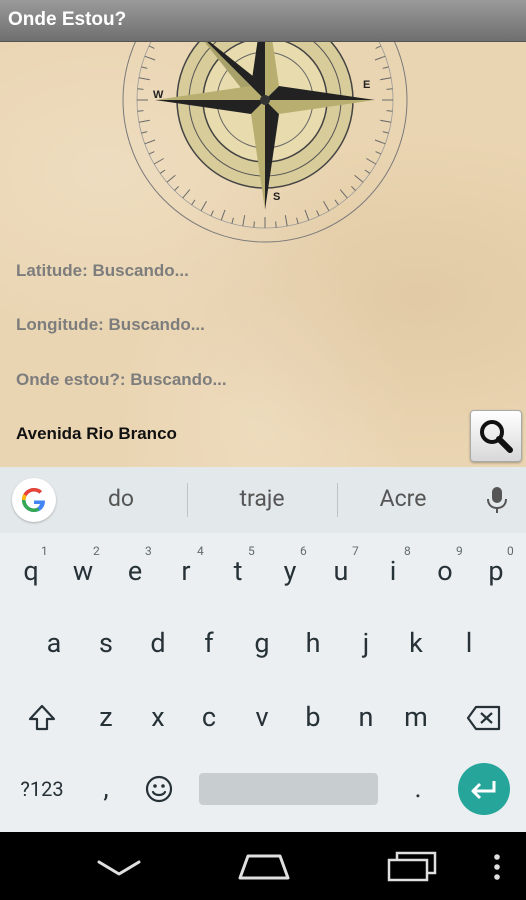  Describe the element at coordinates (469, 643) in the screenshot. I see `key-l: l` at that location.